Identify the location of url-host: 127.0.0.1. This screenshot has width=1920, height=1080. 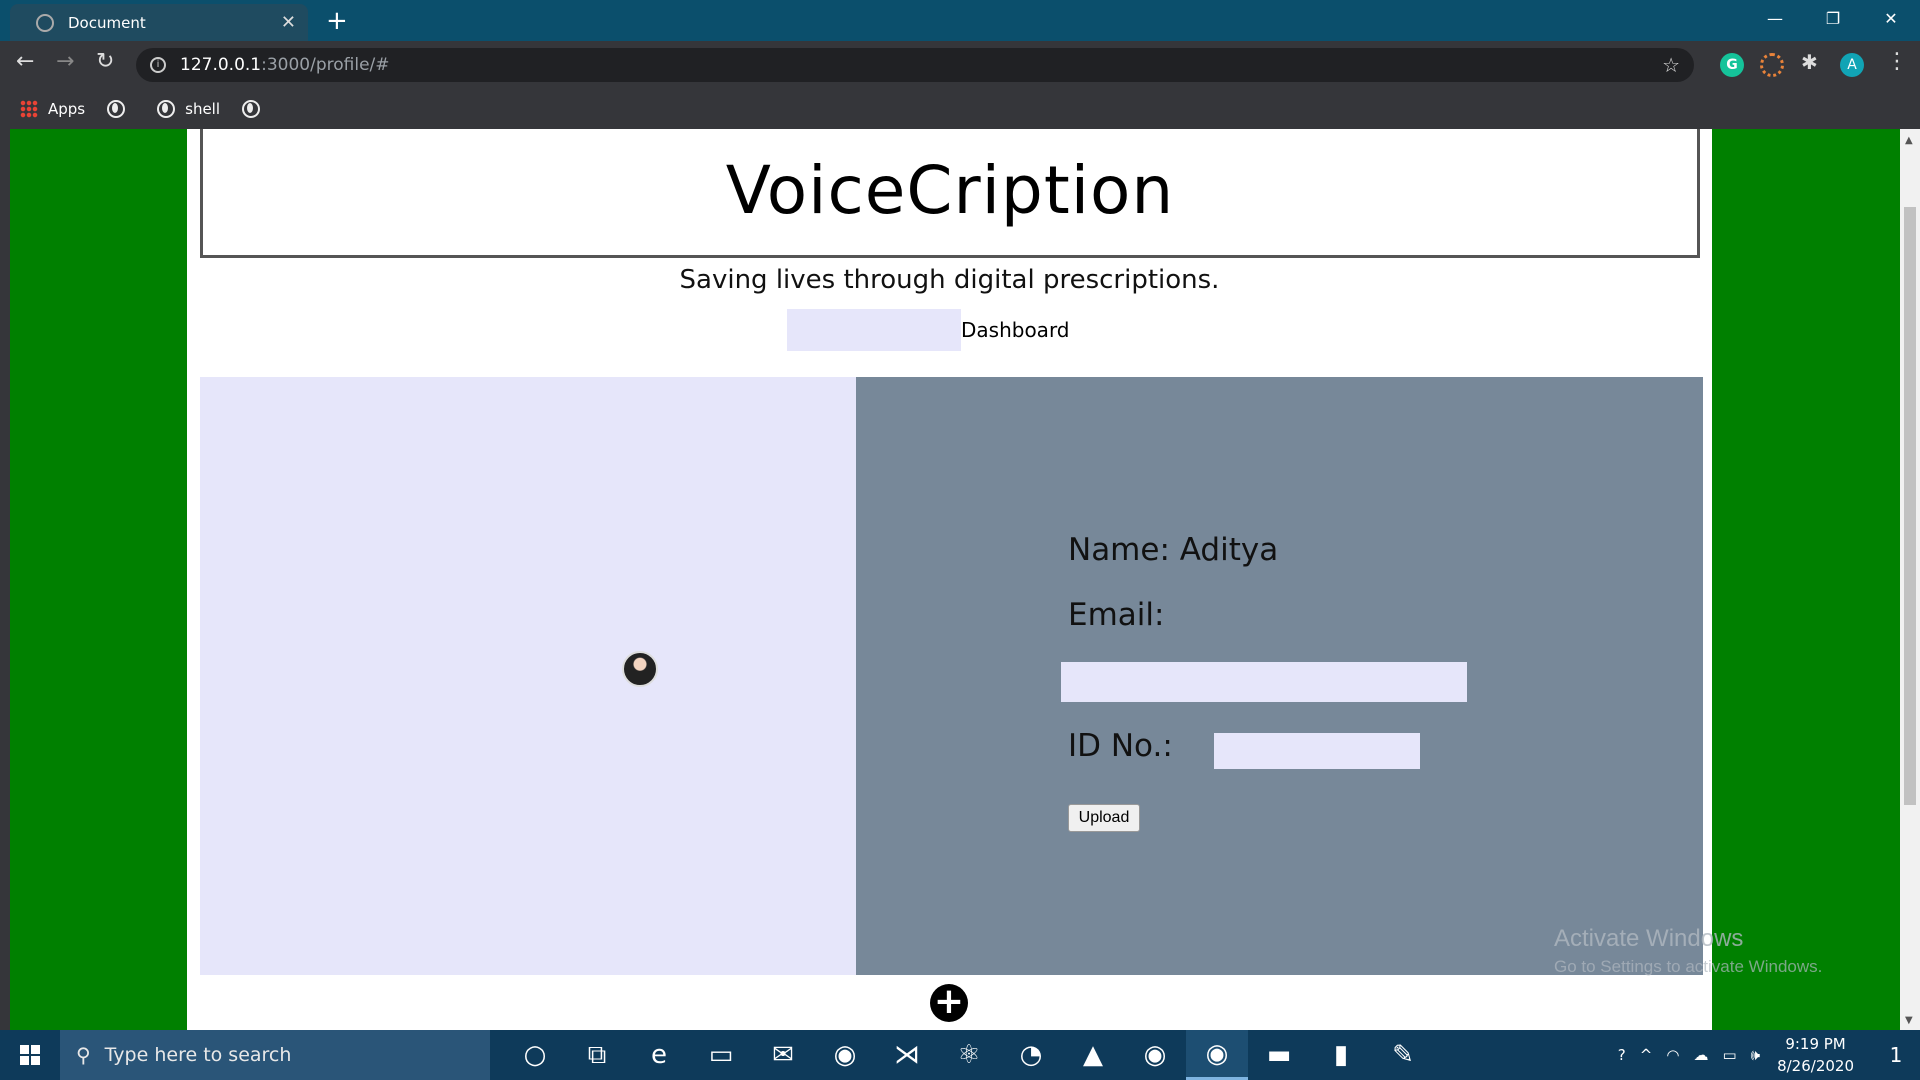
(221, 65).